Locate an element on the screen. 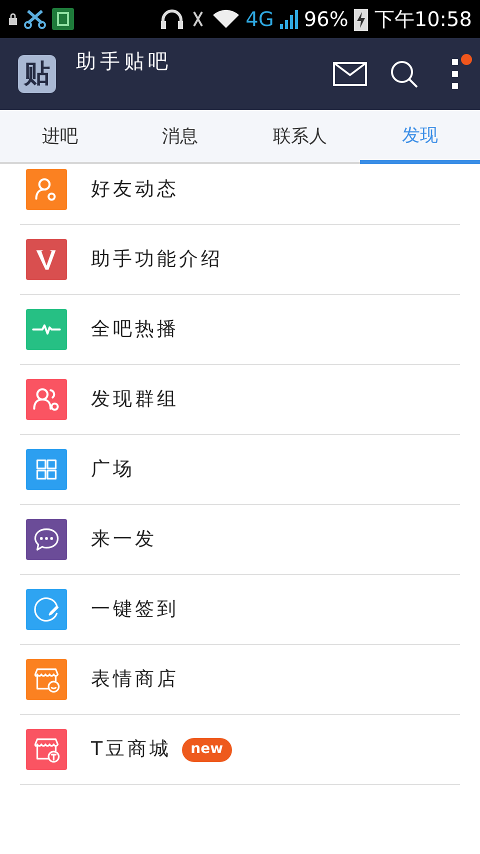 Image resolution: width=480 pixels, height=854 pixels. wifi-icon is located at coordinates (226, 19).